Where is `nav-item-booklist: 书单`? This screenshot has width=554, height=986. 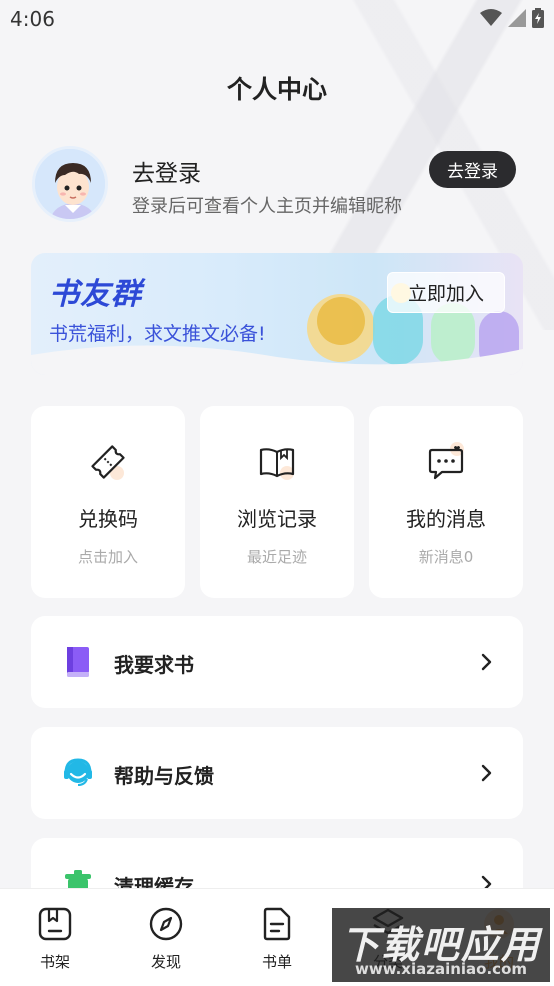
nav-item-booklist: 书单 is located at coordinates (277, 937).